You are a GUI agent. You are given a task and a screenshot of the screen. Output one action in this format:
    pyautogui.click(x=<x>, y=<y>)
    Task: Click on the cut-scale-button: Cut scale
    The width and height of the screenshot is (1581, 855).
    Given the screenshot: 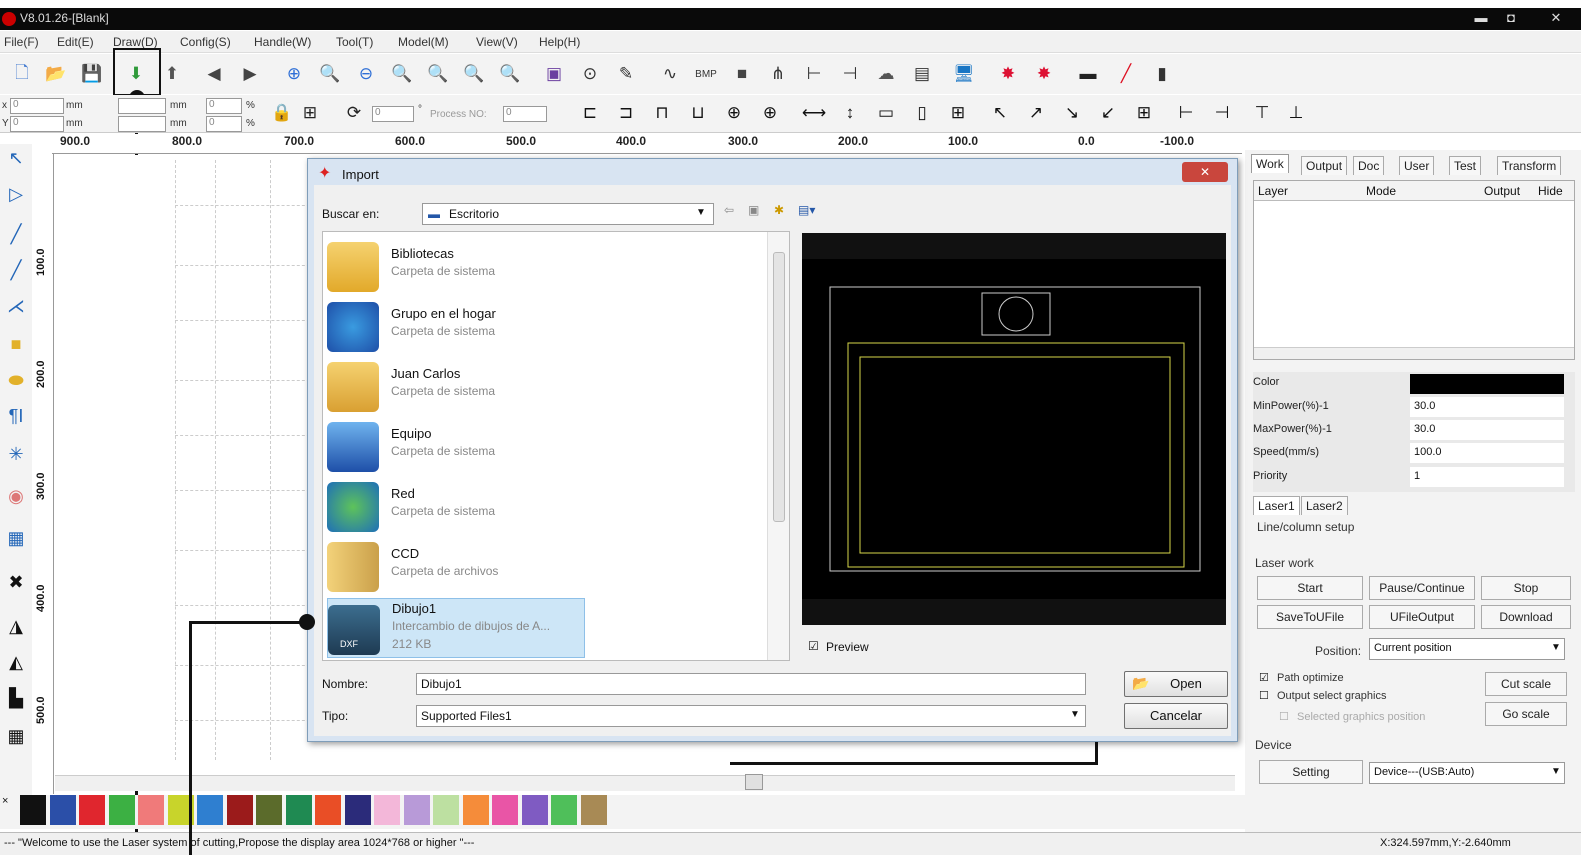 What is the action you would take?
    pyautogui.click(x=1526, y=684)
    